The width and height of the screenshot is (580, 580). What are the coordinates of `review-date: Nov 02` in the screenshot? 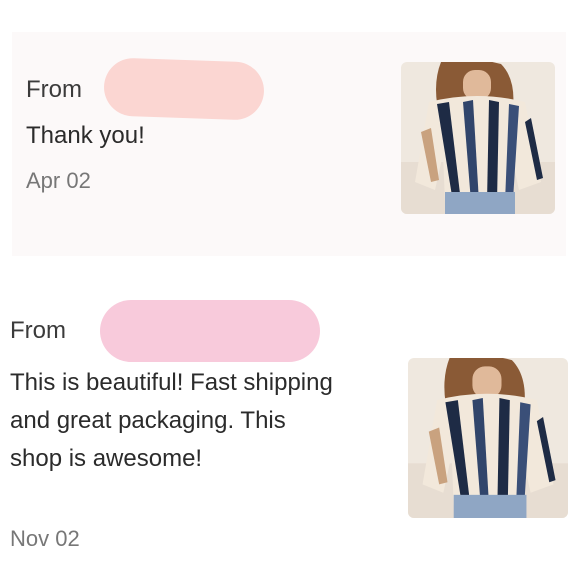 It's located at (45, 538).